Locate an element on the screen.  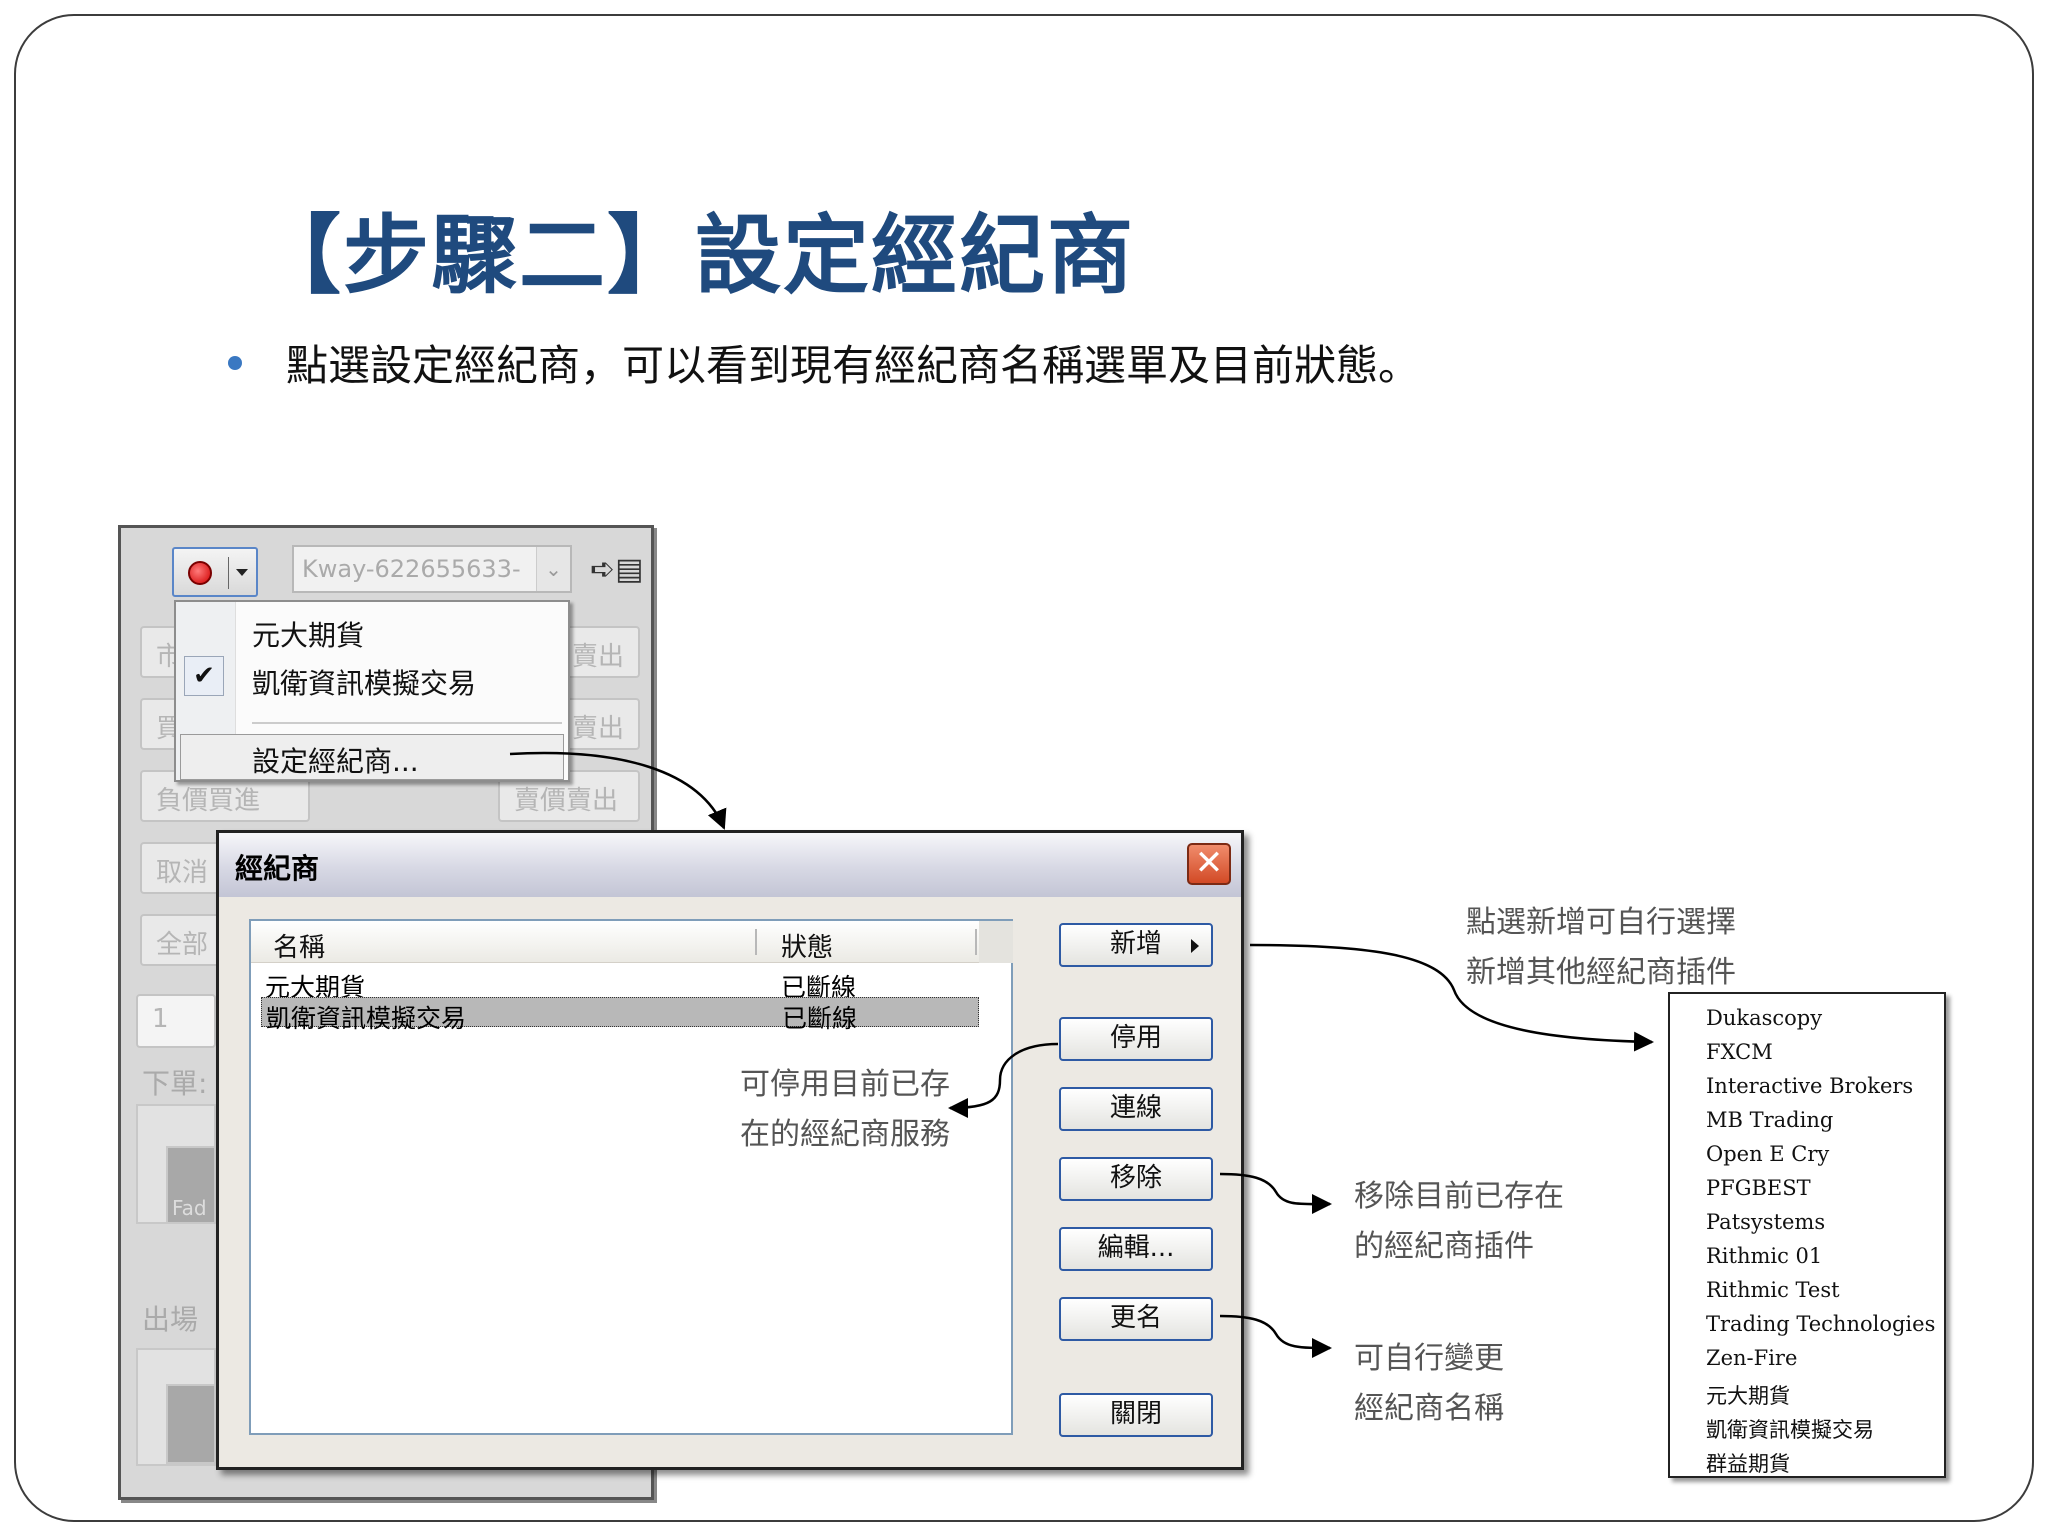
row-status: 已斷線 is located at coordinates (820, 1018).